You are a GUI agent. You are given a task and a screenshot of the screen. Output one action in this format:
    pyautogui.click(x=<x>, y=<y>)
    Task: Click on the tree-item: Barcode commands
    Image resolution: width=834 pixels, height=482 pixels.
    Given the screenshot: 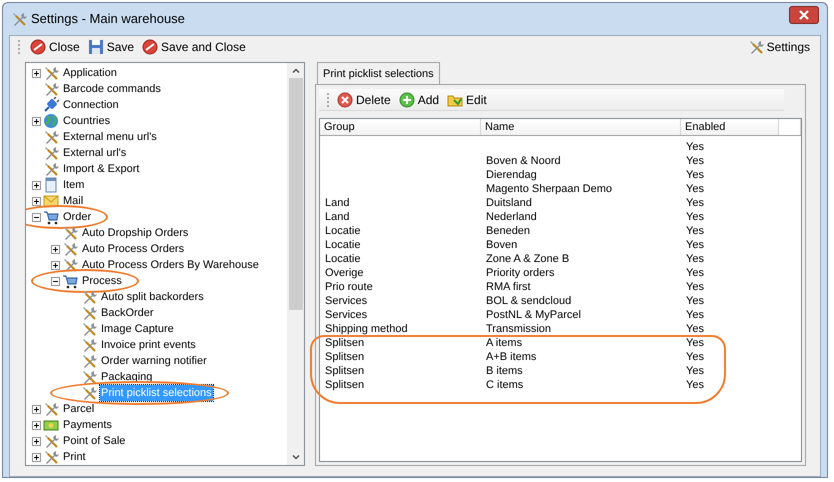 What is the action you would take?
    pyautogui.click(x=112, y=89)
    